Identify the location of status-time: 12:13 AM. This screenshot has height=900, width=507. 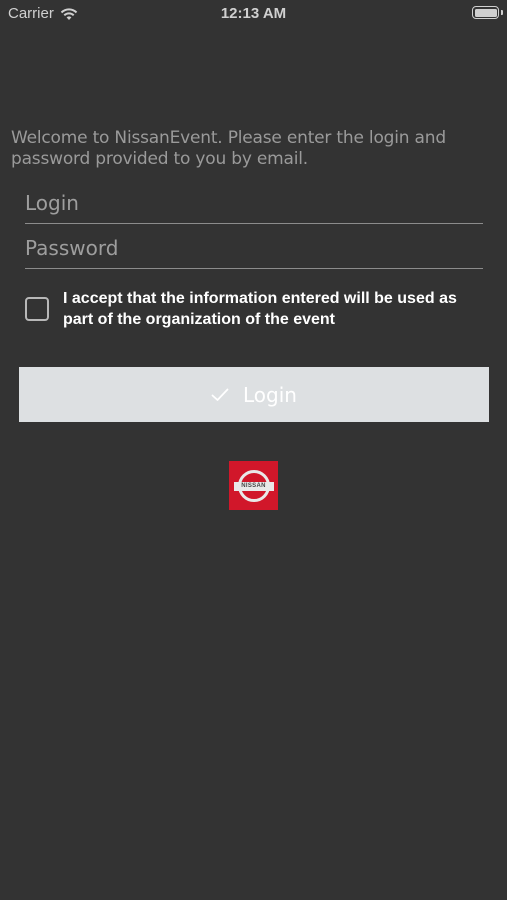
(253, 13).